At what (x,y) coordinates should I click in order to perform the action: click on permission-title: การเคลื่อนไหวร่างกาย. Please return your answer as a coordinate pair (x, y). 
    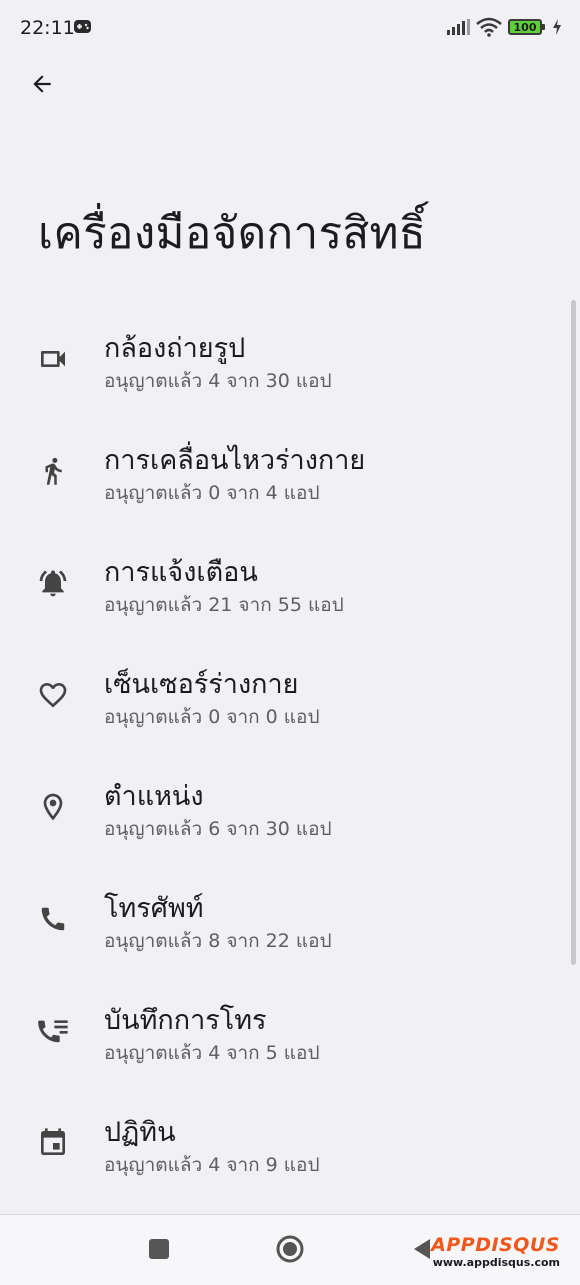
    Looking at the image, I should click on (235, 460).